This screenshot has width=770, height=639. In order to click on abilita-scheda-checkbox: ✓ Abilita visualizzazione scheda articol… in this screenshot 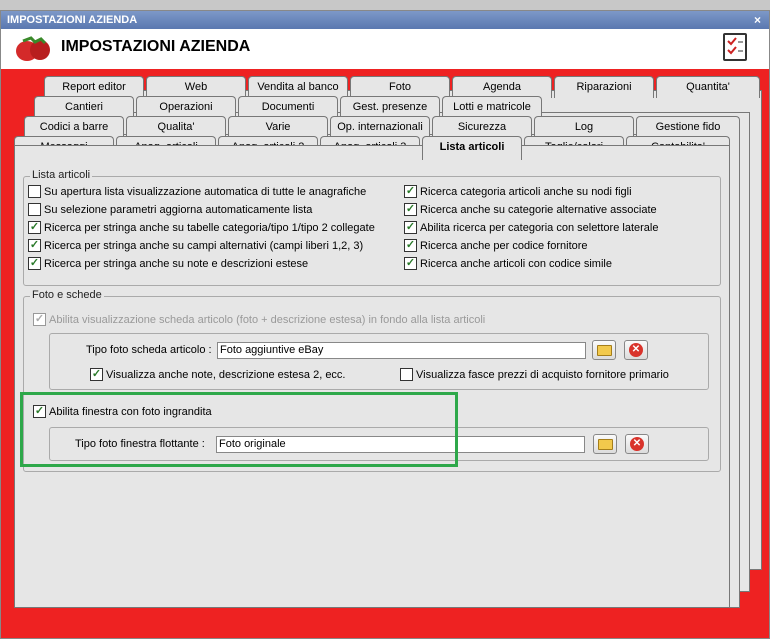, I will do `click(259, 319)`.